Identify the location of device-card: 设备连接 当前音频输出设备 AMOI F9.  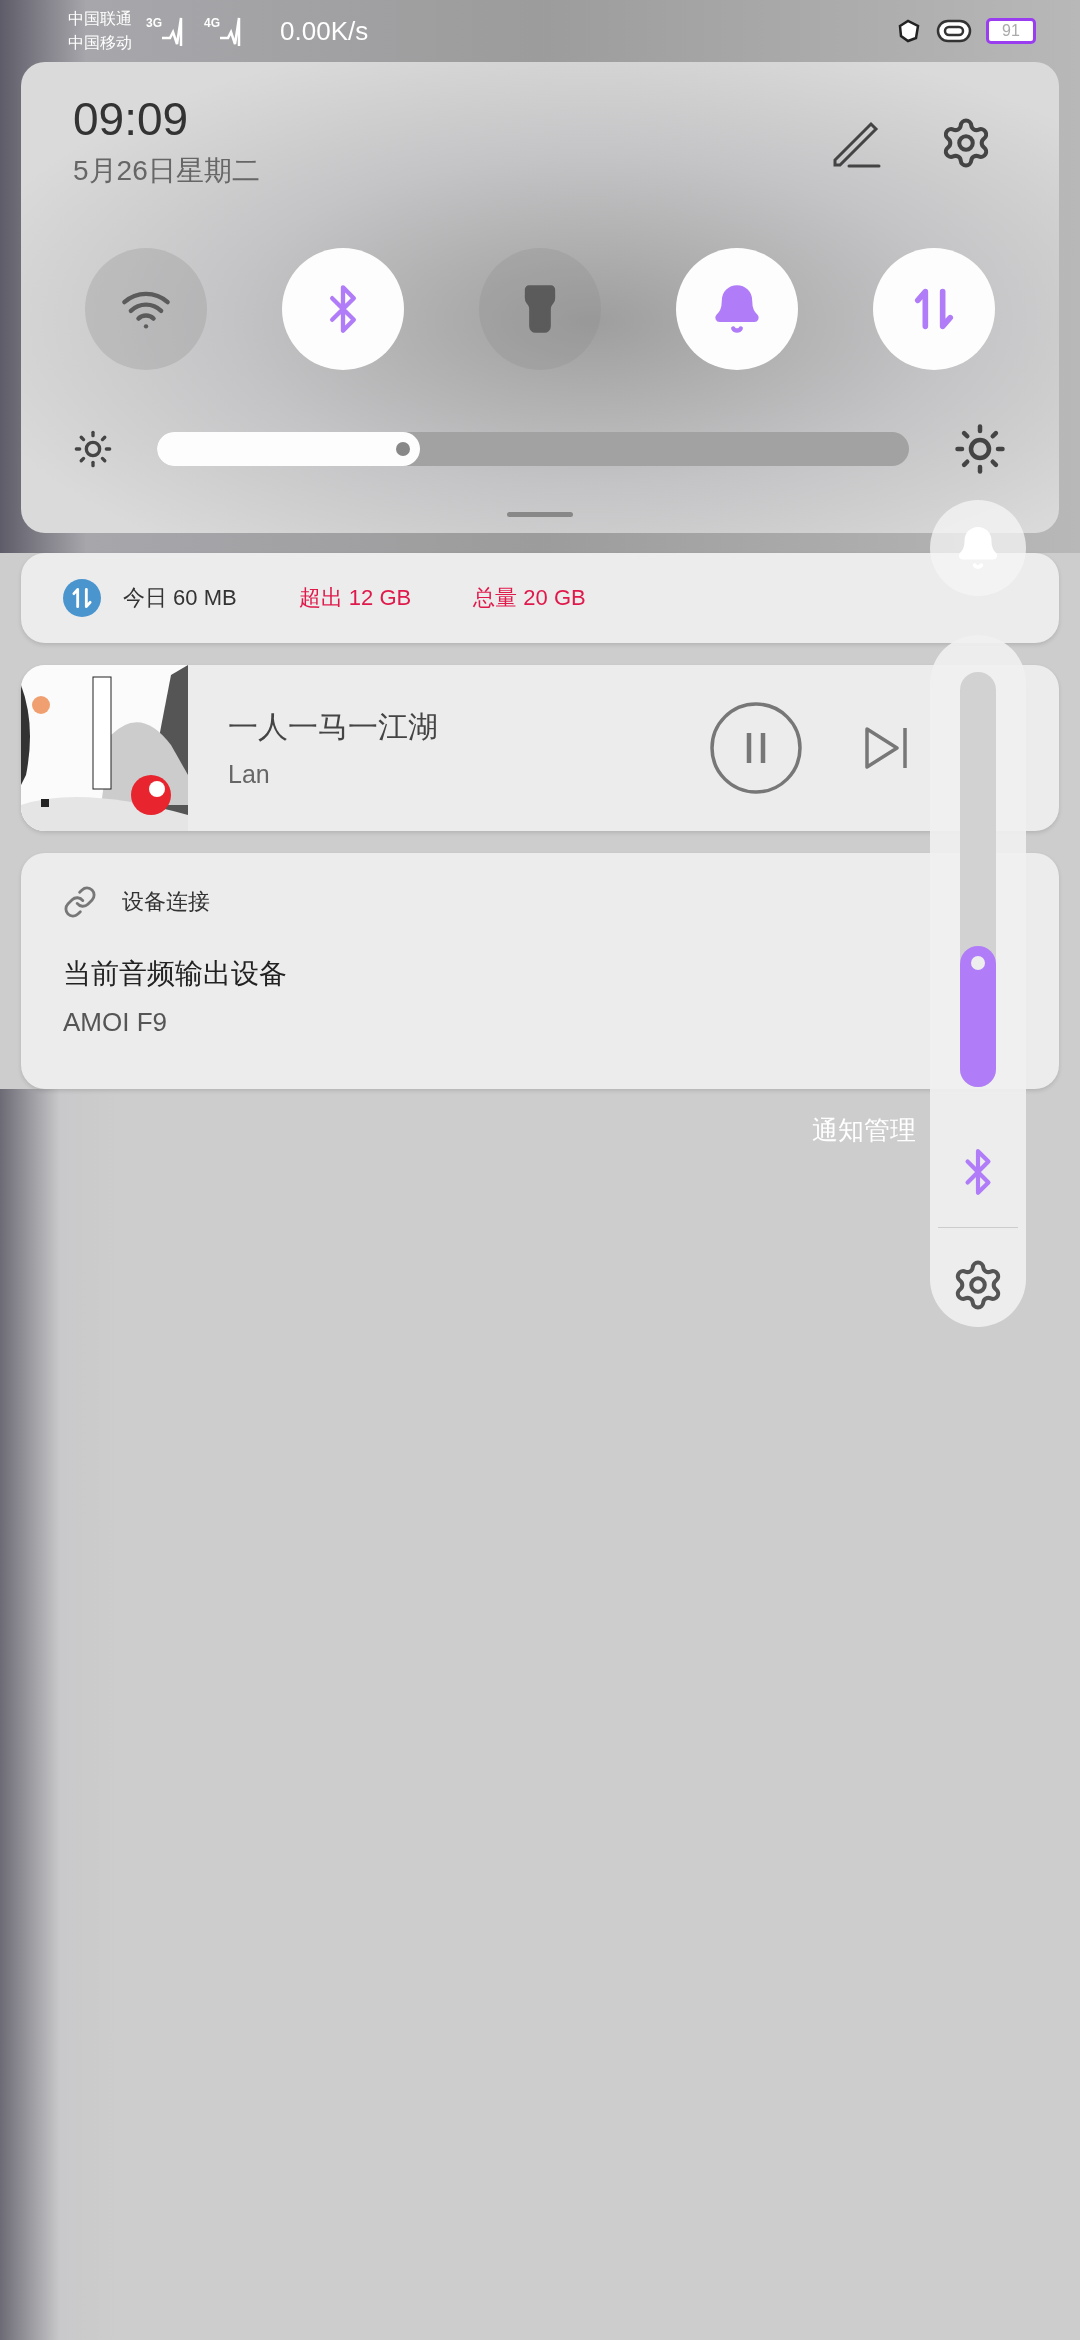
(540, 971).